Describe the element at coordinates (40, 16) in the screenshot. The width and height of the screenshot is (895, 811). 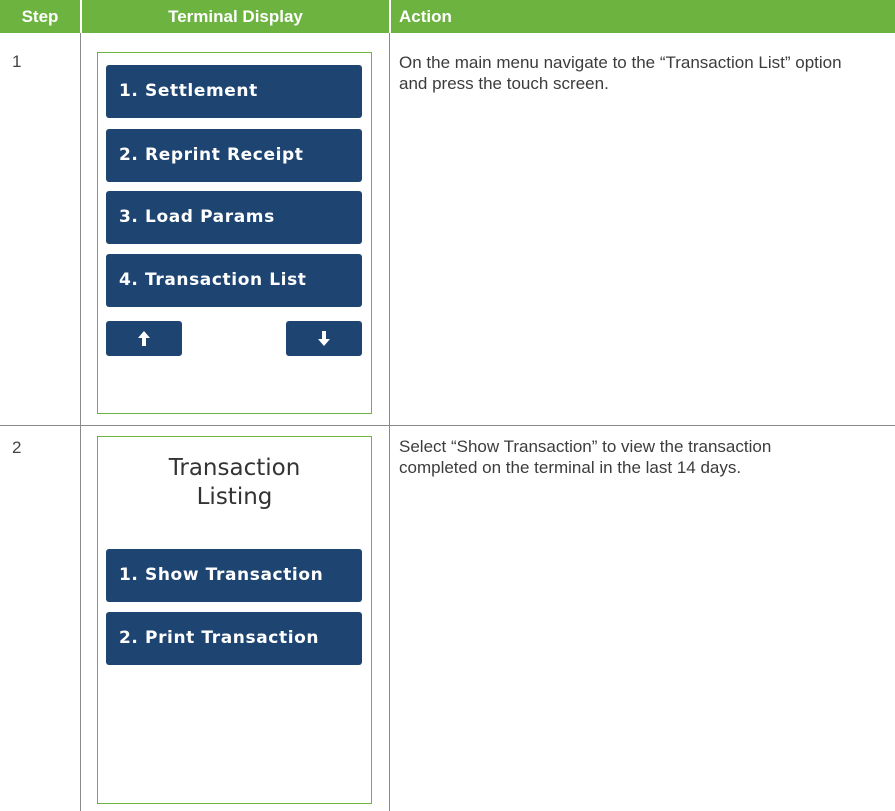
I see `header-step: Step` at that location.